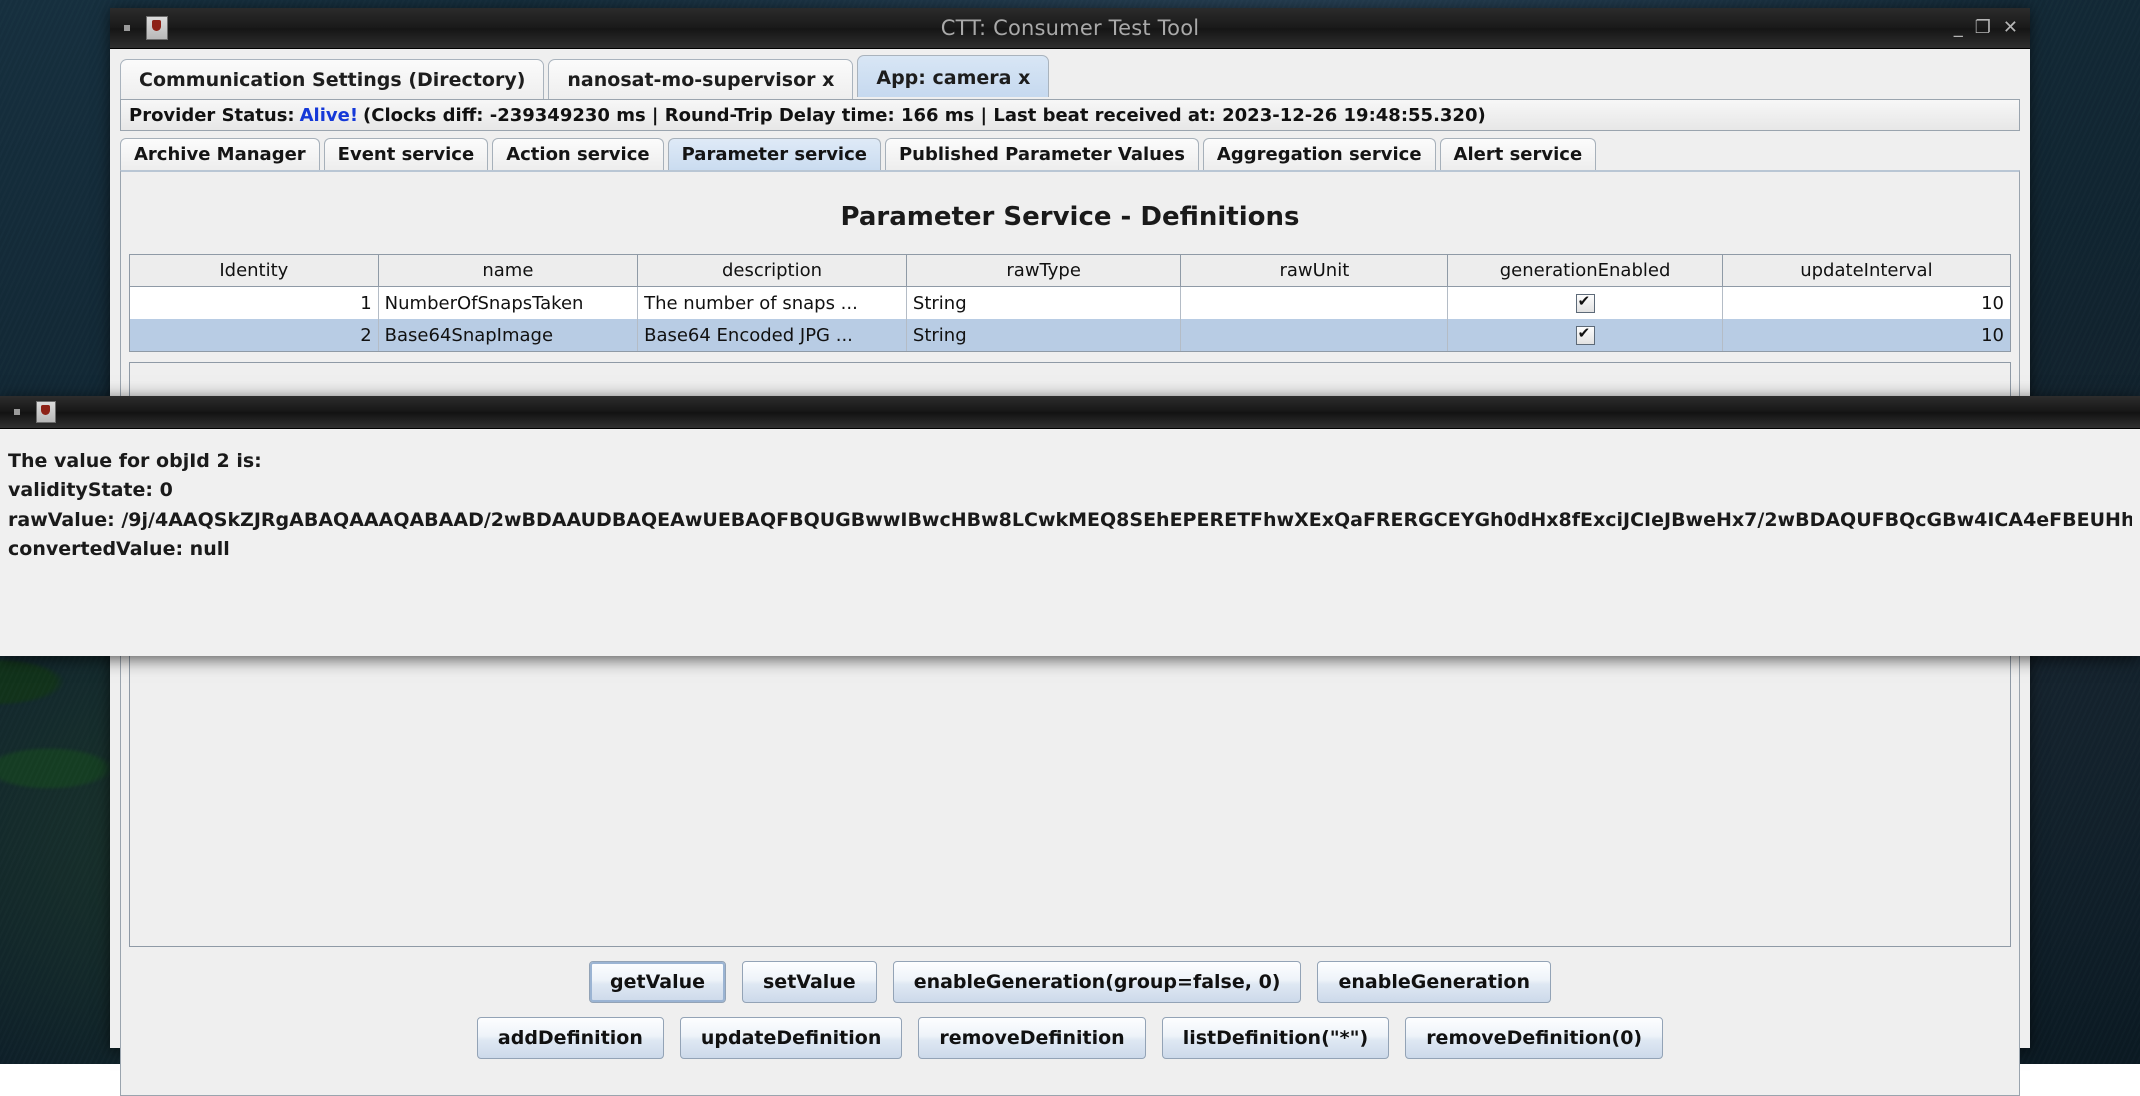 This screenshot has width=2140, height=1096. What do you see at coordinates (1070, 461) in the screenshot?
I see `dialog-line-objid: The value for objId 2 is:` at bounding box center [1070, 461].